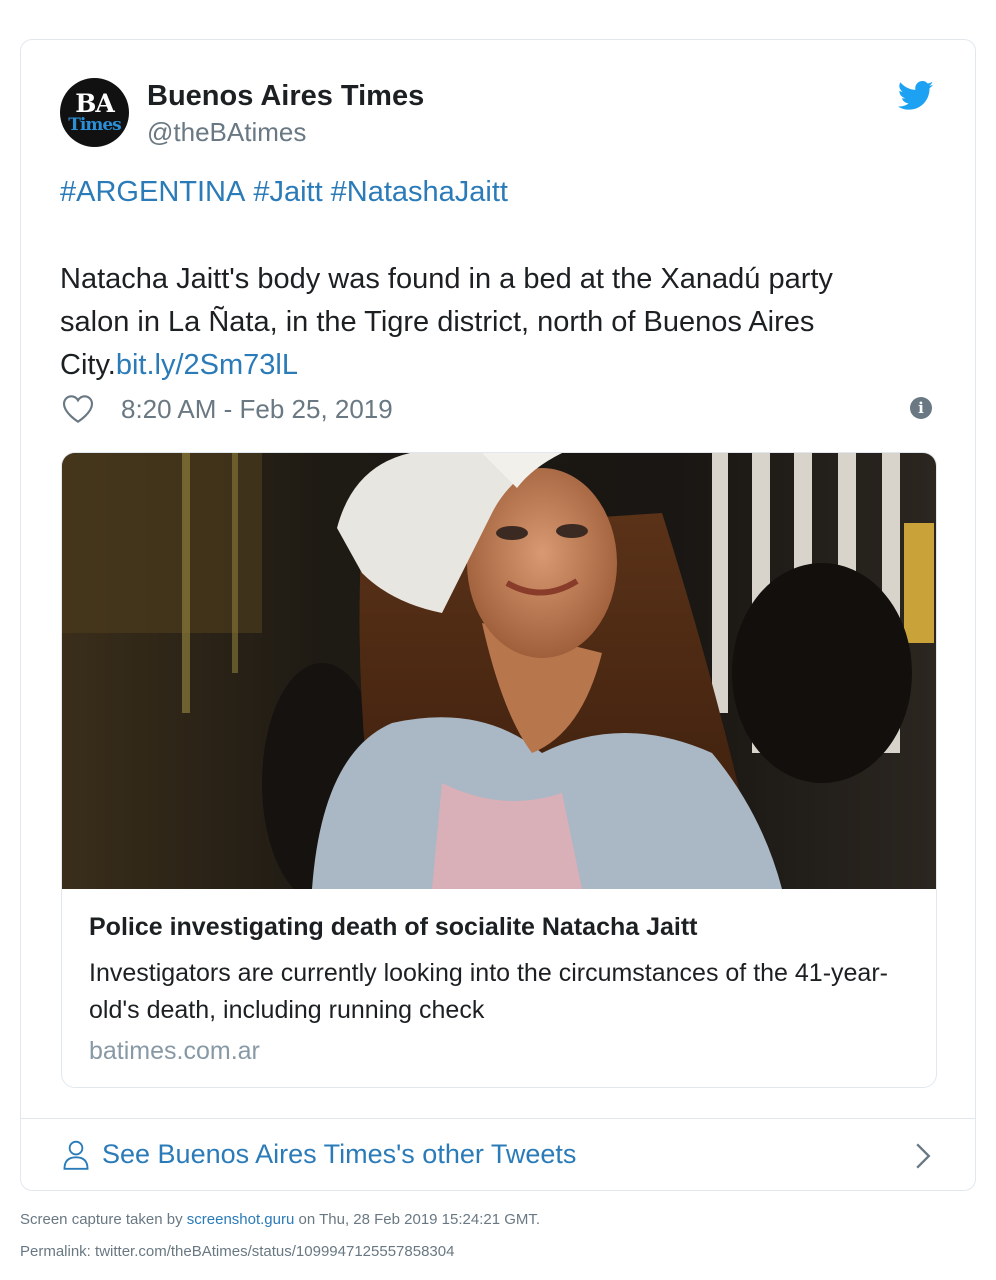  What do you see at coordinates (339, 1154) in the screenshot?
I see `see-other-tweets-label: See Buenos Aires Times's other Tweets` at bounding box center [339, 1154].